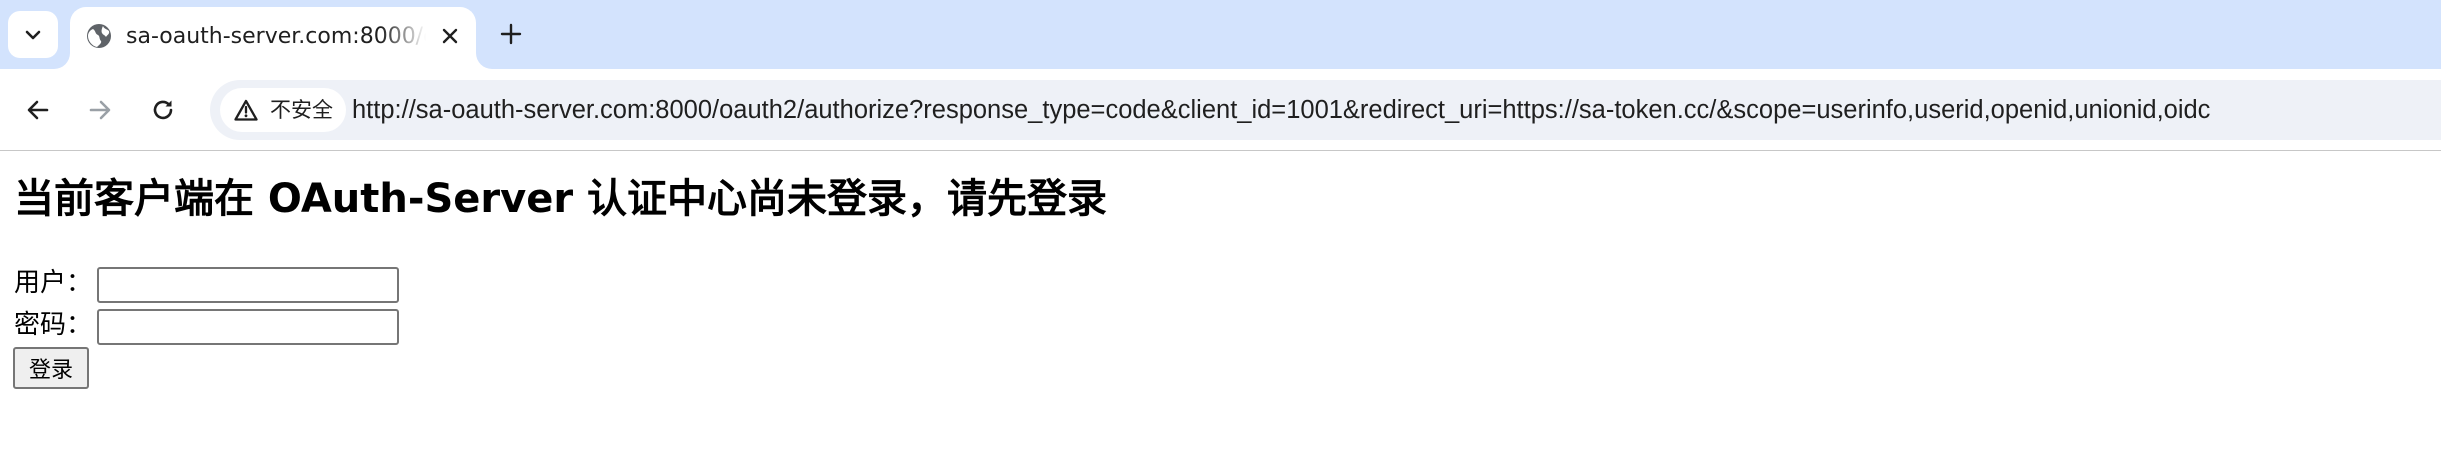  Describe the element at coordinates (301, 110) in the screenshot. I see `security-label: 不安全` at that location.